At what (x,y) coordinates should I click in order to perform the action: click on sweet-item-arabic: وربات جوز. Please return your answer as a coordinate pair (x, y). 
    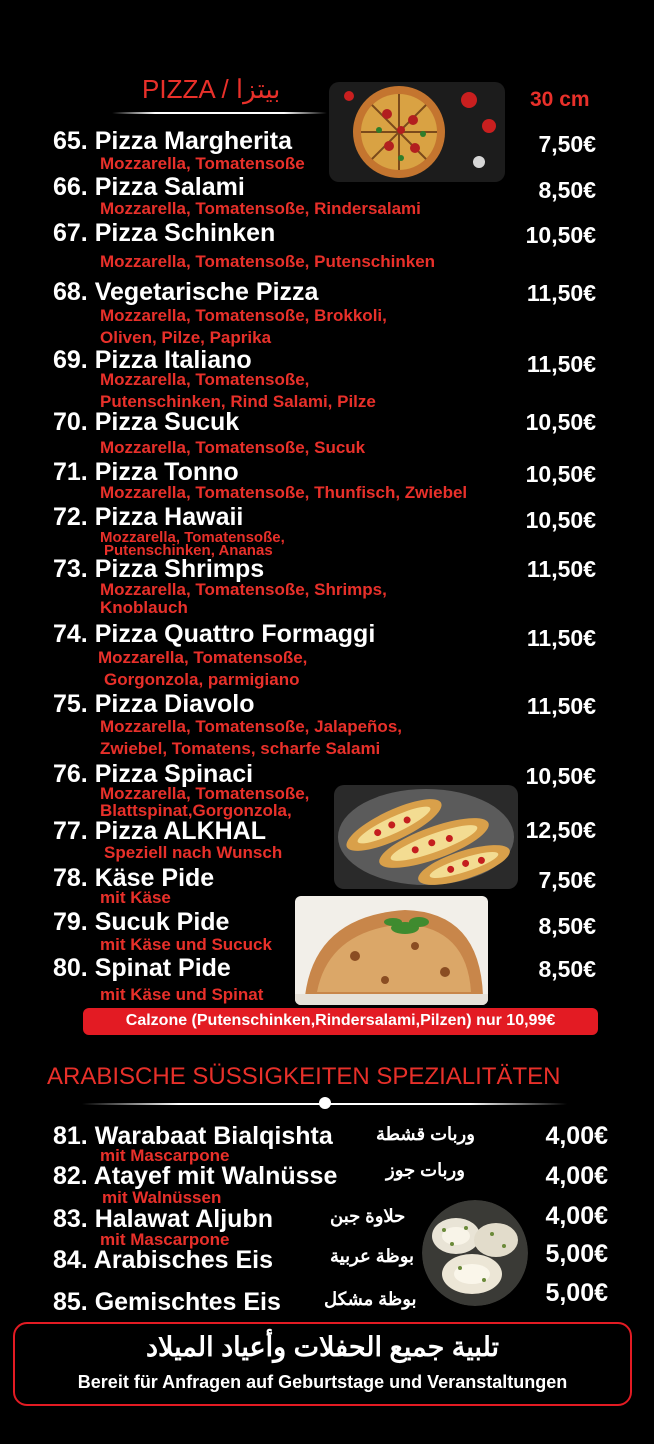
    Looking at the image, I should click on (425, 1170).